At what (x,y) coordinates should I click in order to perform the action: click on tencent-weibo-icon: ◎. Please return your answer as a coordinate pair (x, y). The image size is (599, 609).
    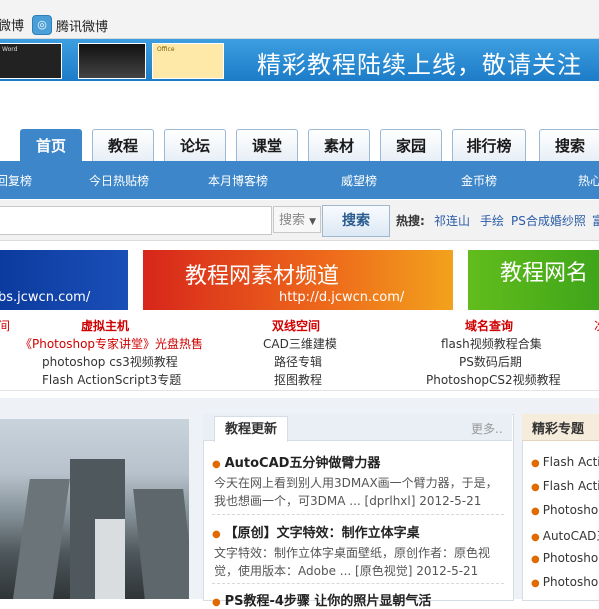
    Looking at the image, I should click on (42, 25).